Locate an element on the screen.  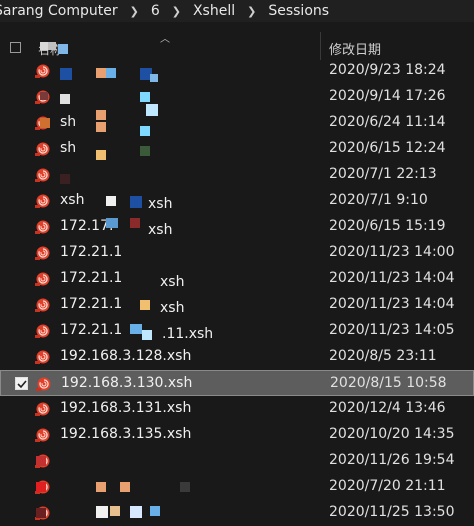
file-name: xsh is located at coordinates (72, 200).